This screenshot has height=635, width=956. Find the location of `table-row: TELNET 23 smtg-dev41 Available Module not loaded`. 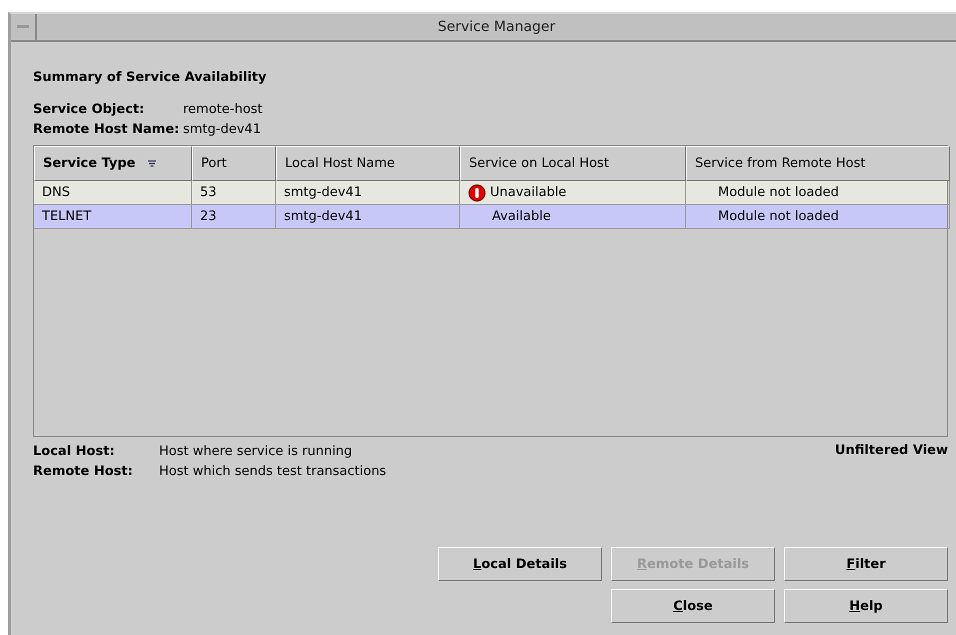

table-row: TELNET 23 smtg-dev41 Available Module not loaded is located at coordinates (490, 217).